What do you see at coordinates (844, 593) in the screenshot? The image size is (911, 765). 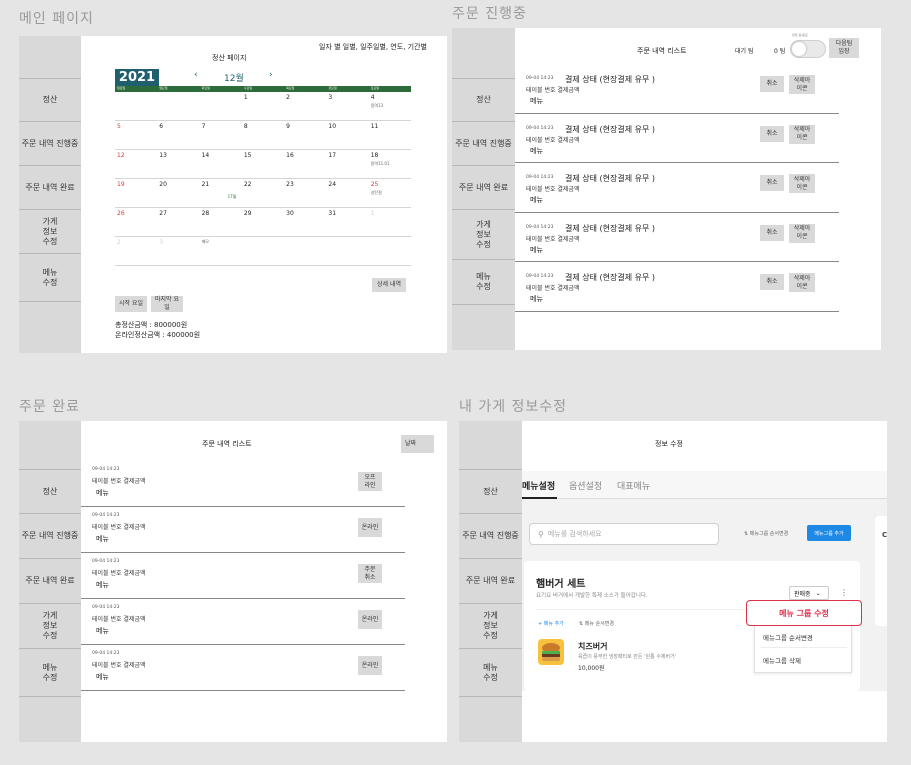 I see `more-options-icon: ⋮` at bounding box center [844, 593].